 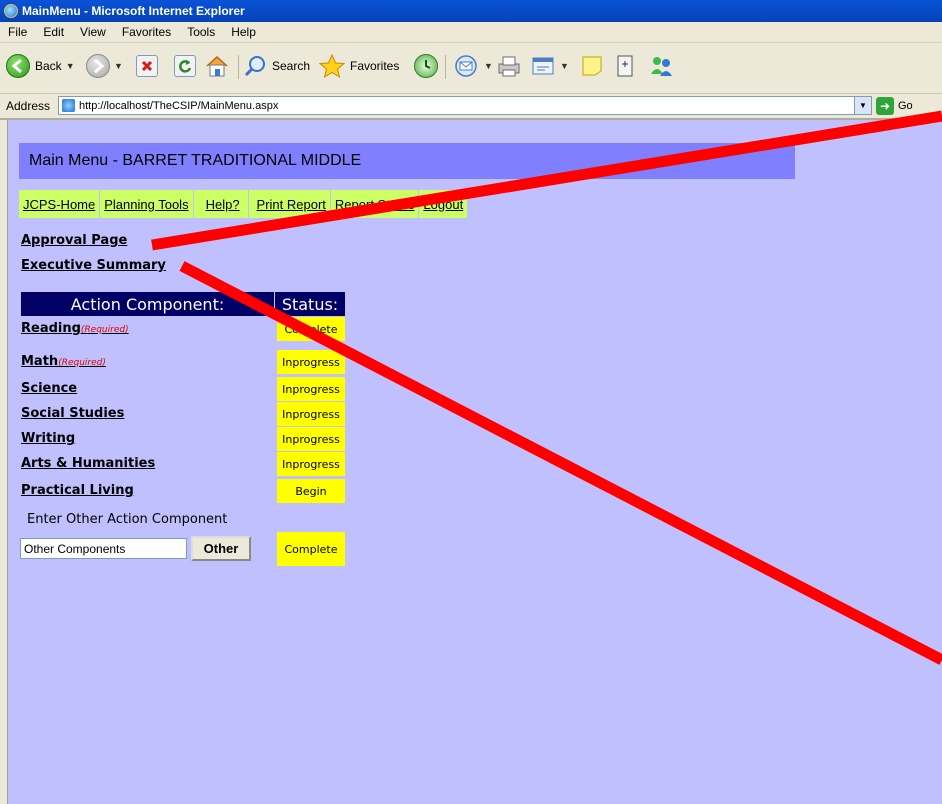 What do you see at coordinates (543, 66) in the screenshot?
I see `edit-page-icon` at bounding box center [543, 66].